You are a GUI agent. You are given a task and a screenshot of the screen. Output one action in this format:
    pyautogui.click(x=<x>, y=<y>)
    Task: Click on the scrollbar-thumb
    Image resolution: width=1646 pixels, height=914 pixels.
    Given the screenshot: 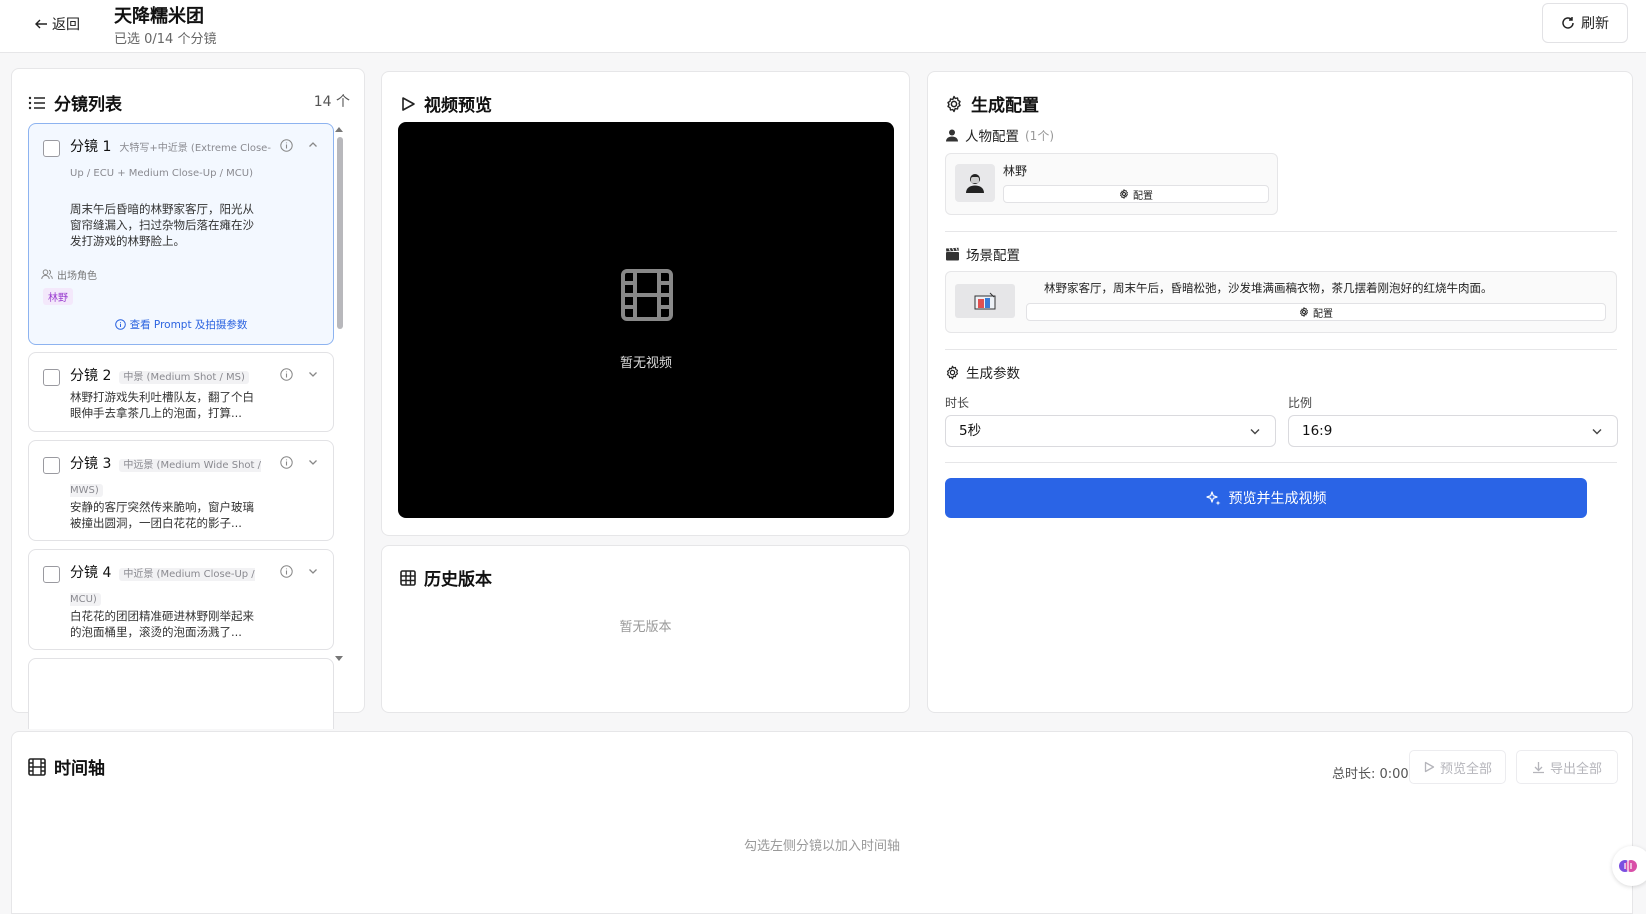 What is the action you would take?
    pyautogui.click(x=340, y=233)
    